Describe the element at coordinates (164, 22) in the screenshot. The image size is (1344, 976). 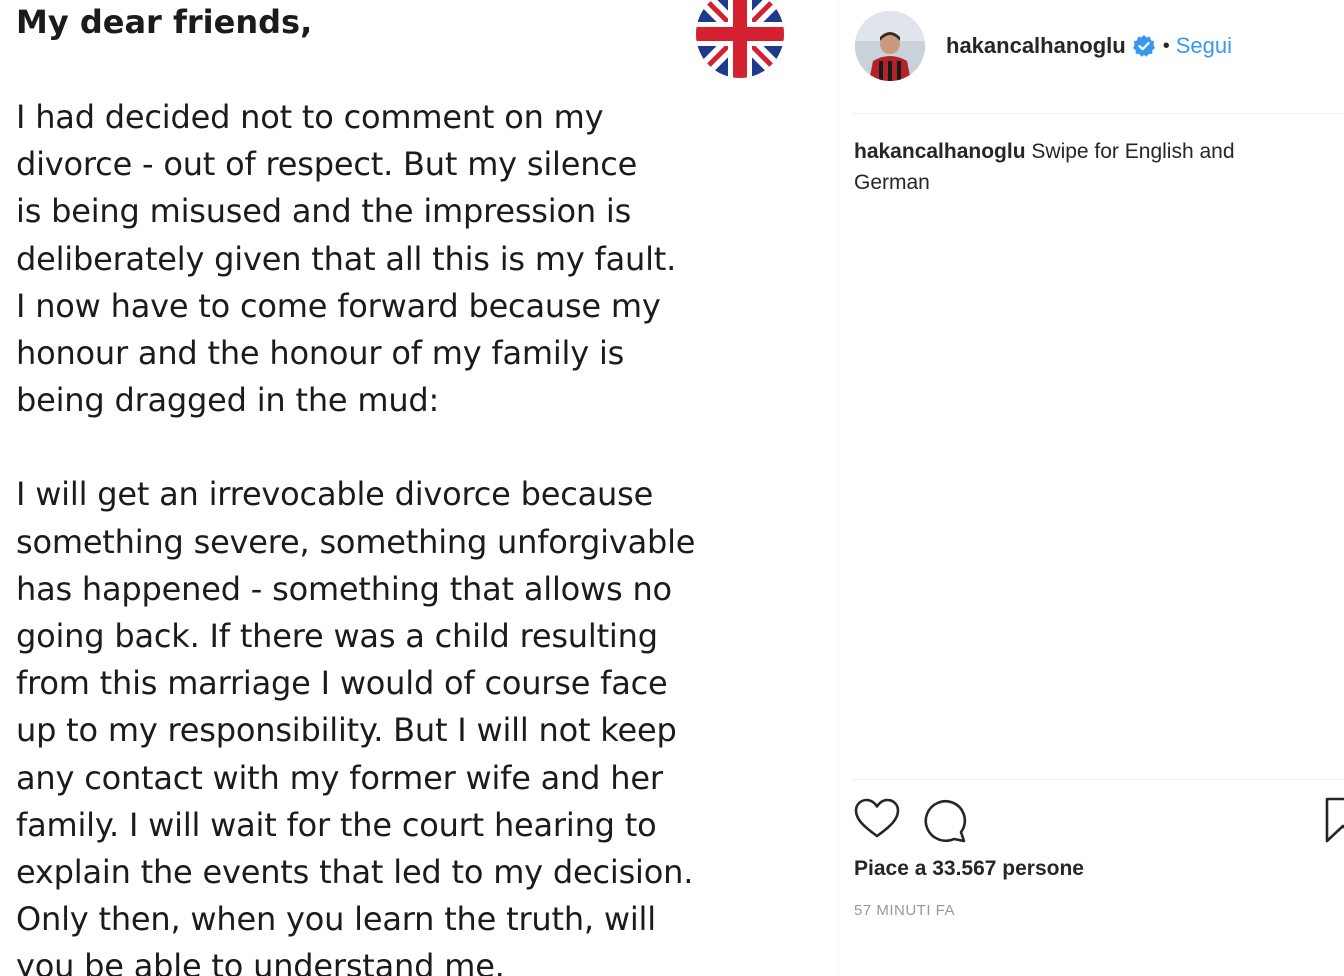
I see `post-heading: My dear friends,` at that location.